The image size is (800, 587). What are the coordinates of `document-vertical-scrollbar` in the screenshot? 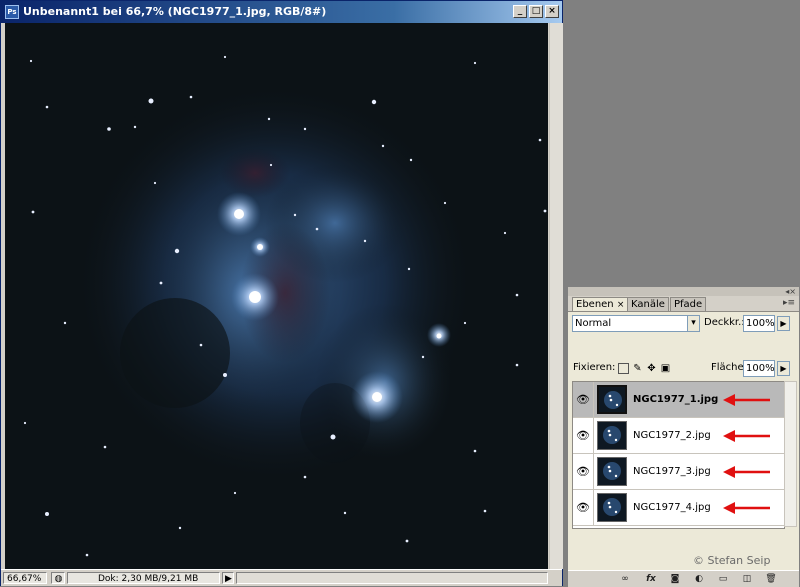 It's located at (556, 296).